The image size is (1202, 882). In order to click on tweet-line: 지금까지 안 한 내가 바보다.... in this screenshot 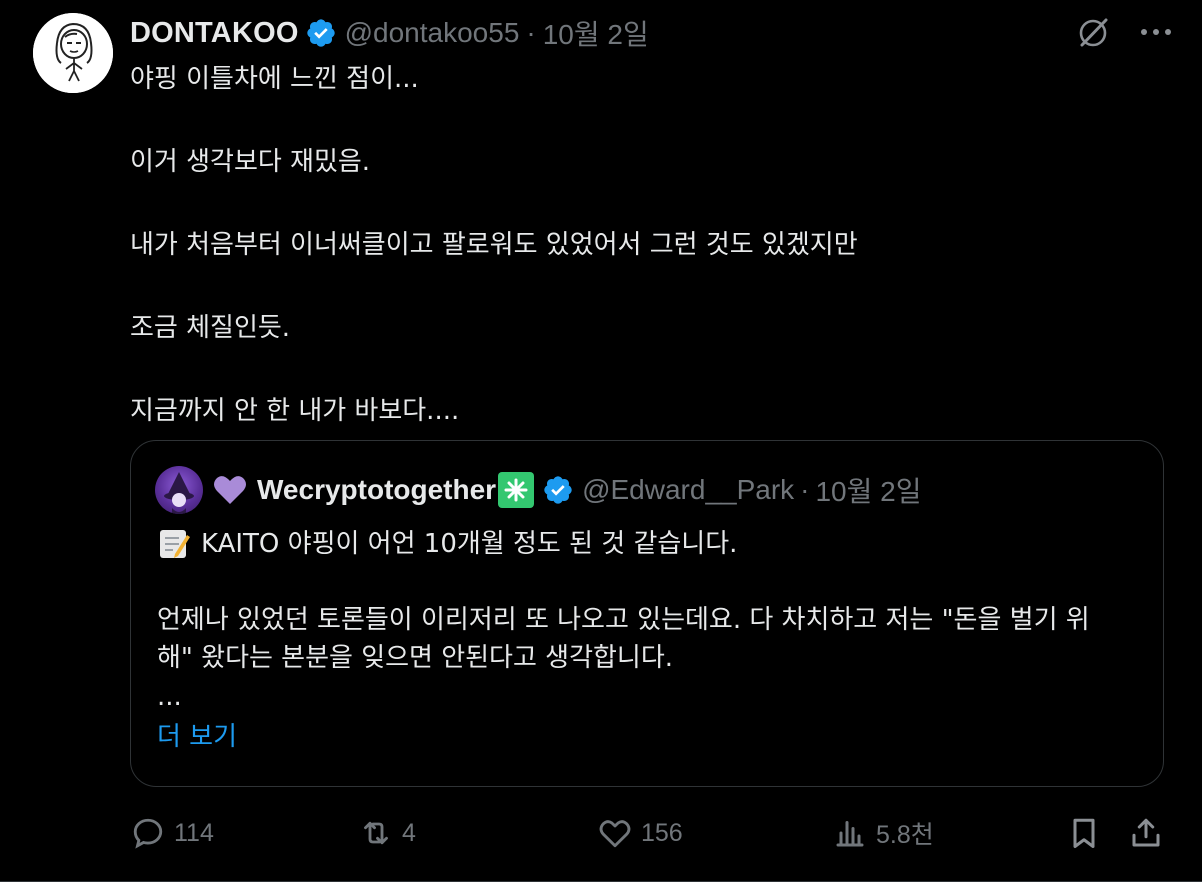, I will do `click(295, 411)`.